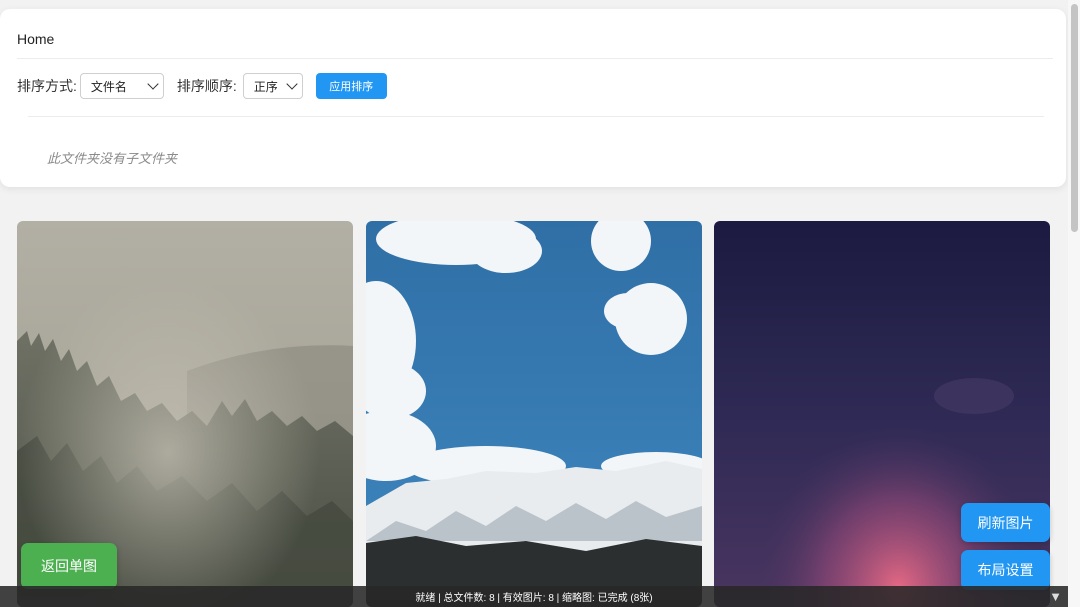 The width and height of the screenshot is (1080, 607). What do you see at coordinates (112, 158) in the screenshot?
I see `no-subfolders-message: 此文件夹没有子文件夹` at bounding box center [112, 158].